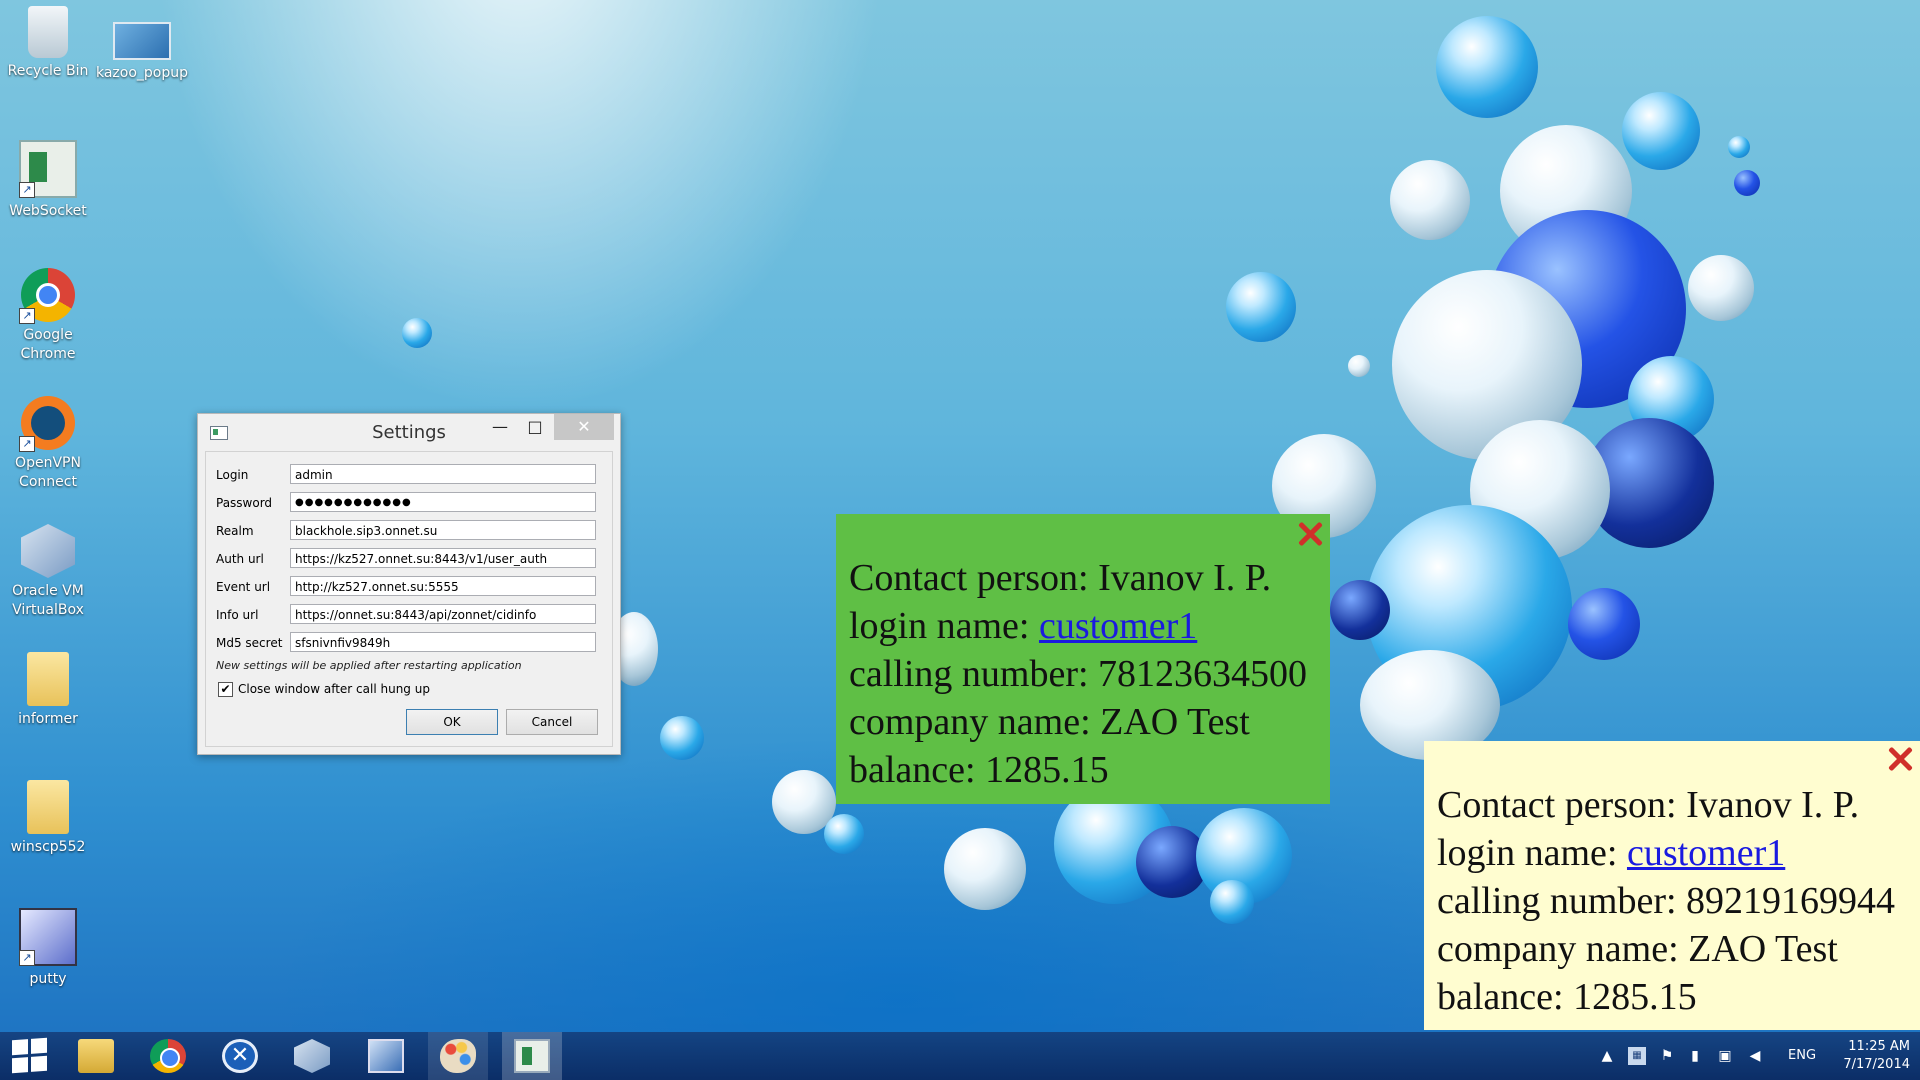 This screenshot has width=1920, height=1080. I want to click on desktop-icon-label: putty, so click(48, 979).